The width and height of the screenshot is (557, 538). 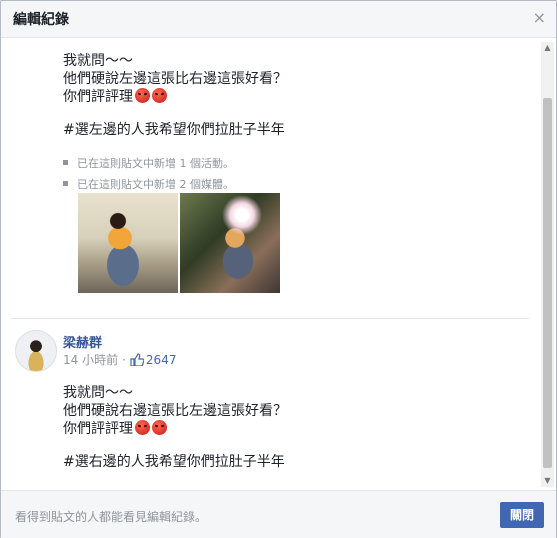 I want to click on post-time: 14 小時前, so click(x=90, y=360).